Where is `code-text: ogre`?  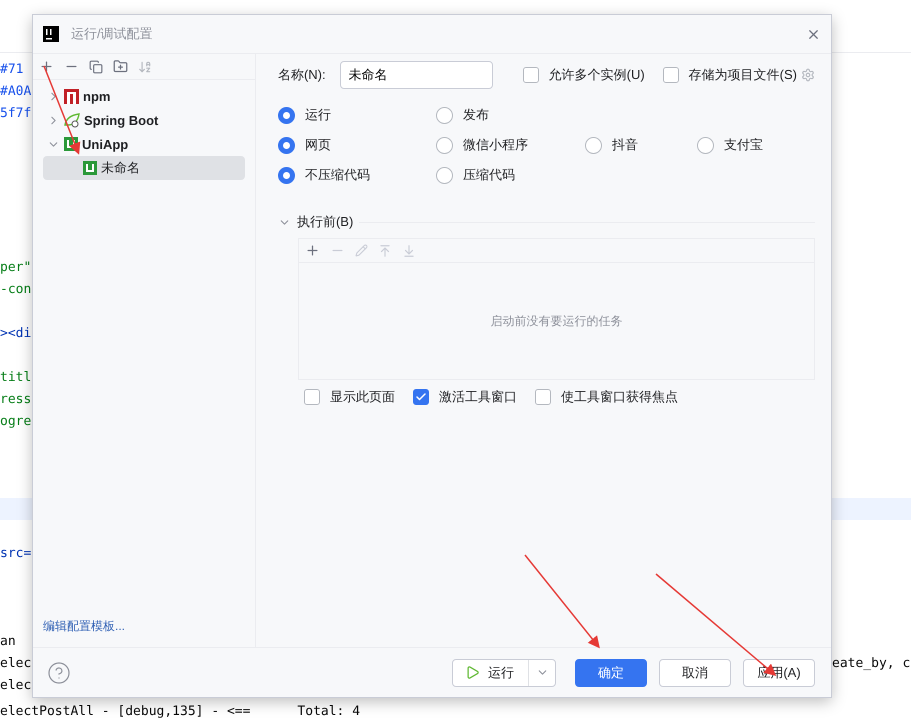 code-text: ogre is located at coordinates (16, 421).